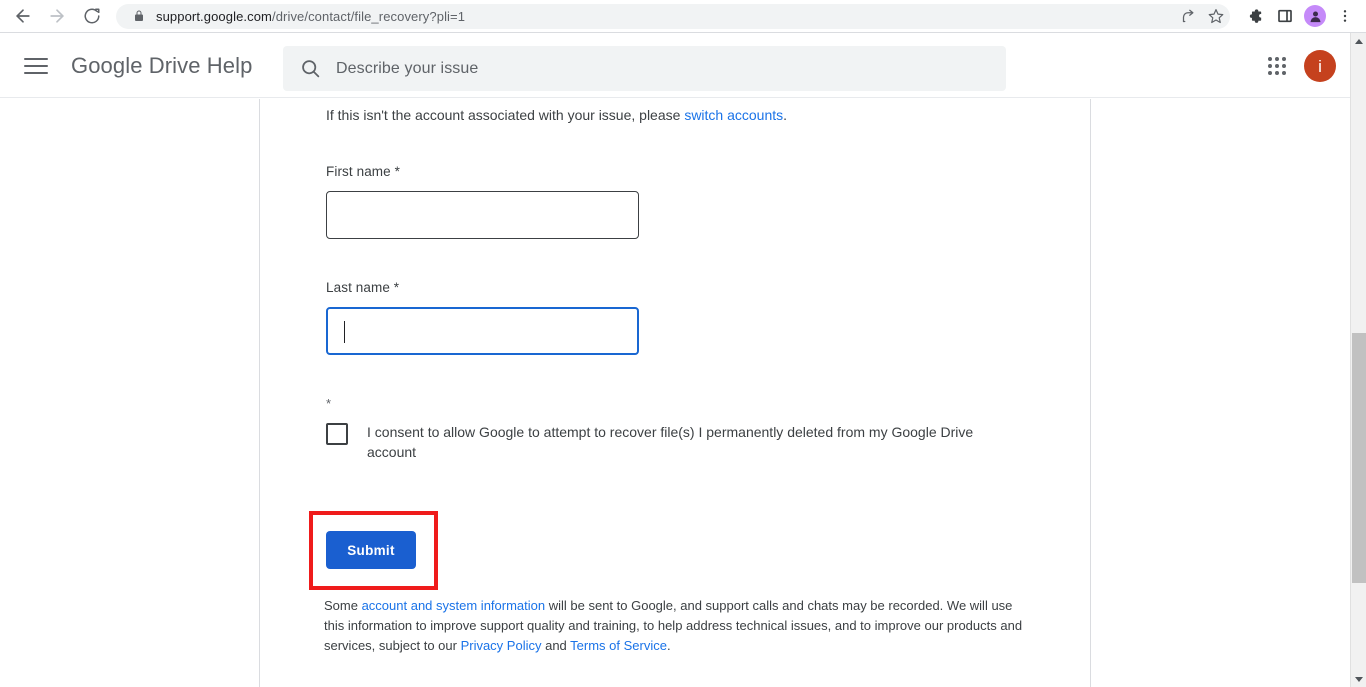 The image size is (1366, 687). I want to click on submit-button: Submit, so click(371, 550).